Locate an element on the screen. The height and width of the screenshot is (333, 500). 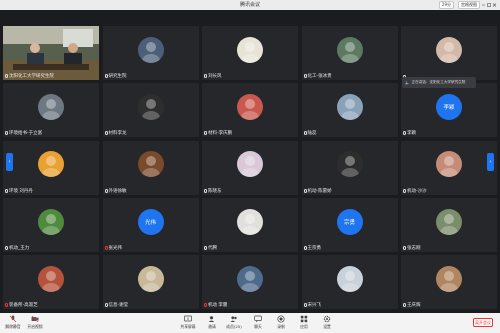
settings-button: 设置 is located at coordinates (327, 322).